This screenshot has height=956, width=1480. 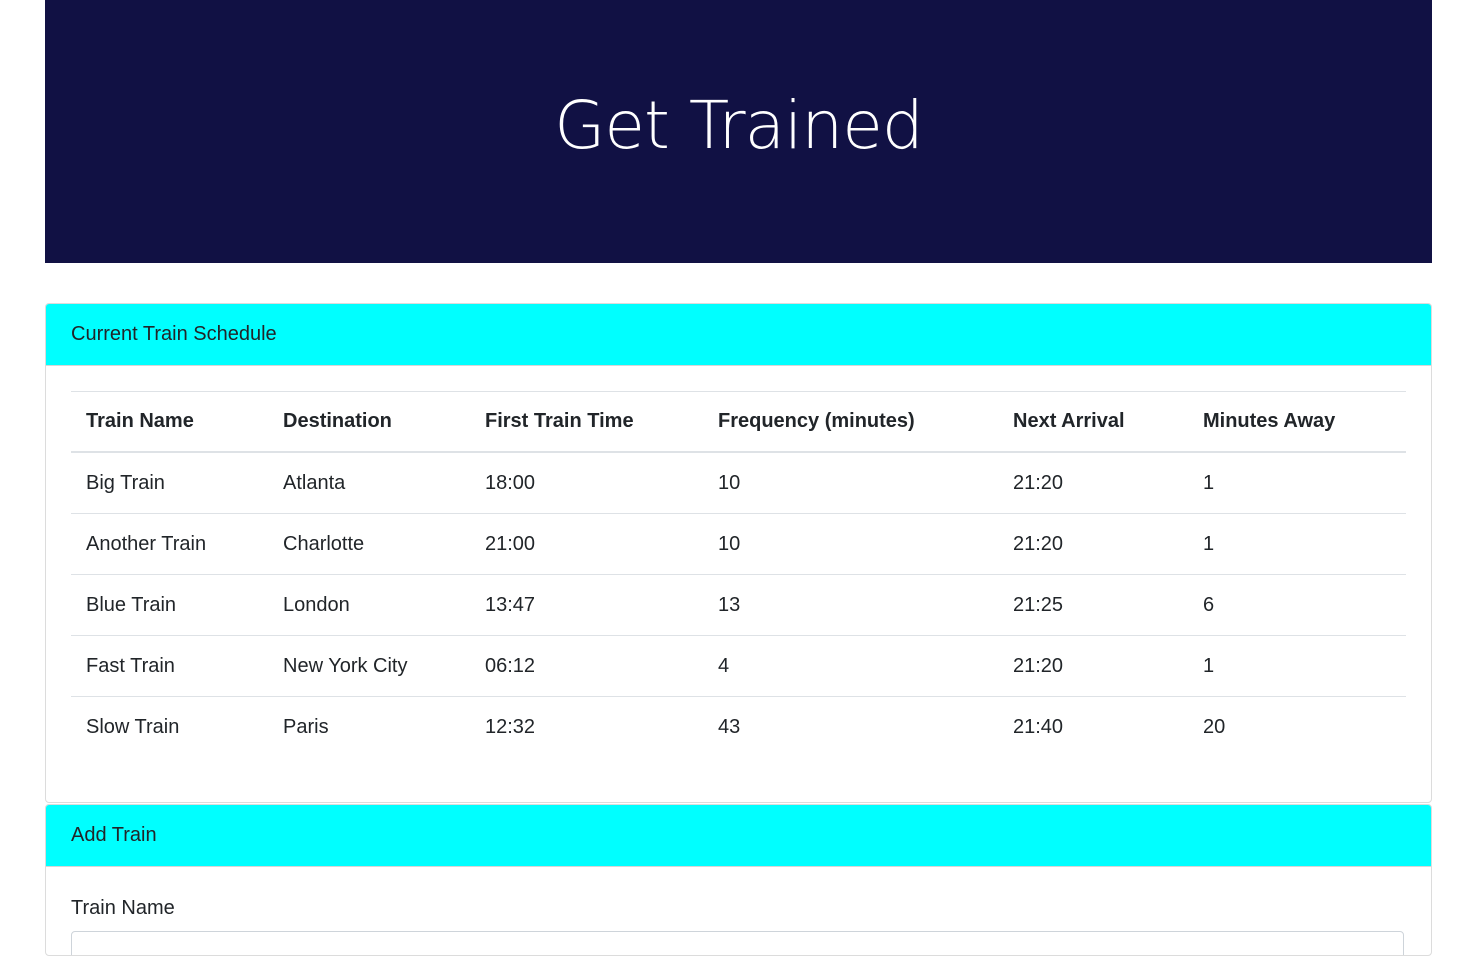 I want to click on column-header: Train Name, so click(x=169, y=422).